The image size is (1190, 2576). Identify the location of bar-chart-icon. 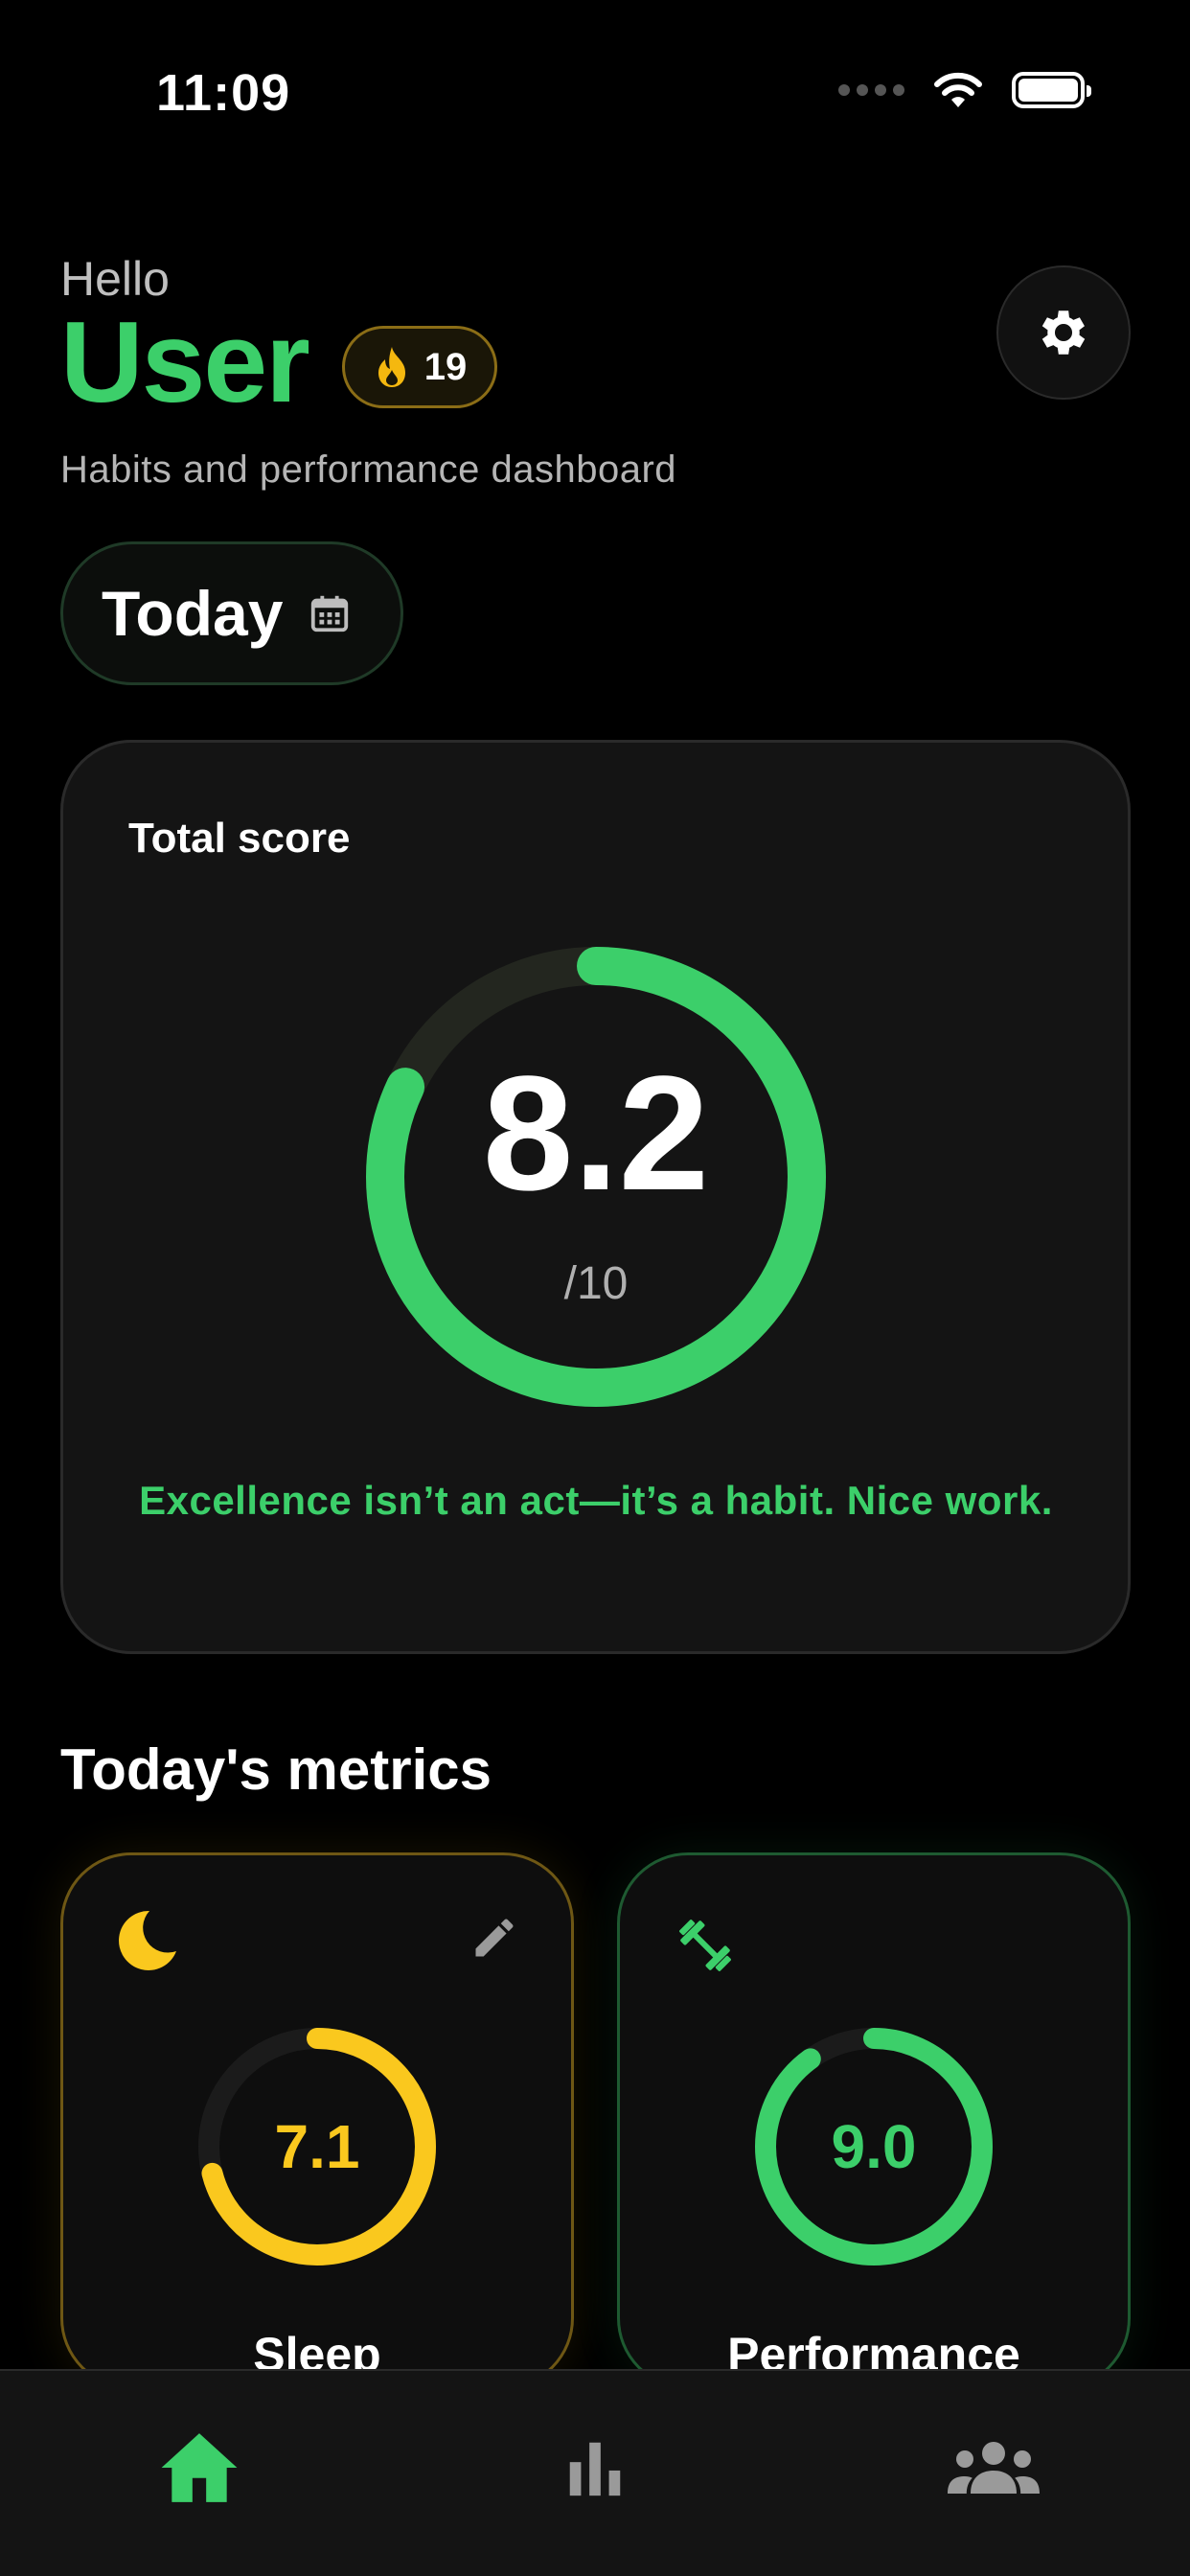
(595, 2469).